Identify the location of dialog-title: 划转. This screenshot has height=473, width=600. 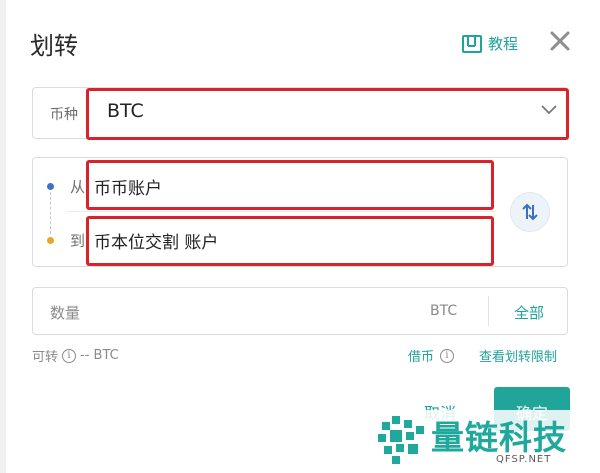
(54, 46).